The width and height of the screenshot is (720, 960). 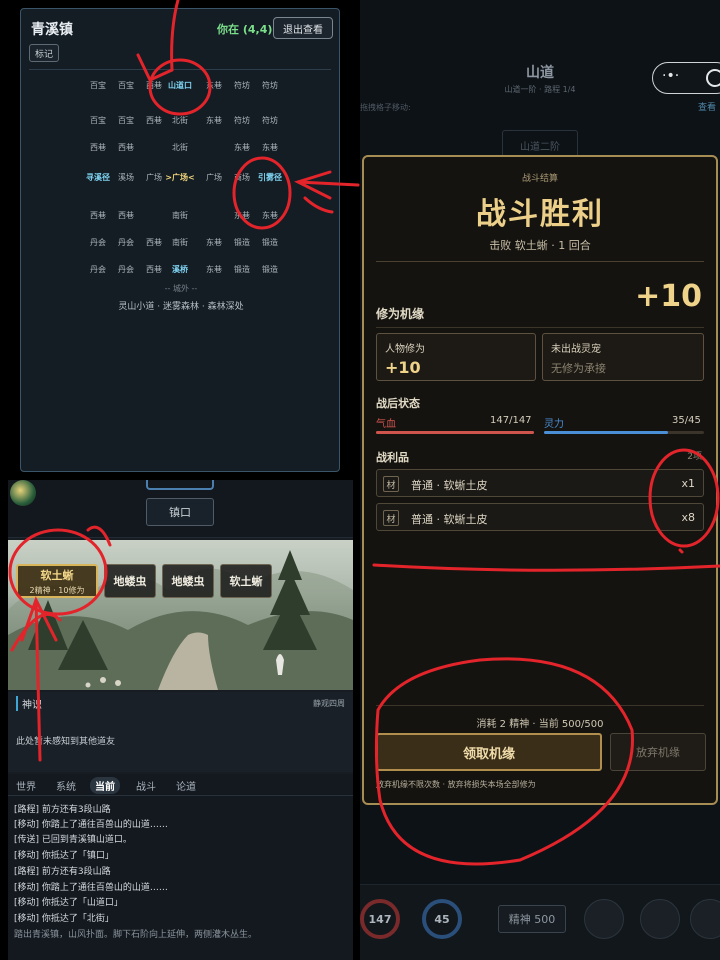 What do you see at coordinates (270, 178) in the screenshot?
I see `map-cell: 引雾径` at bounding box center [270, 178].